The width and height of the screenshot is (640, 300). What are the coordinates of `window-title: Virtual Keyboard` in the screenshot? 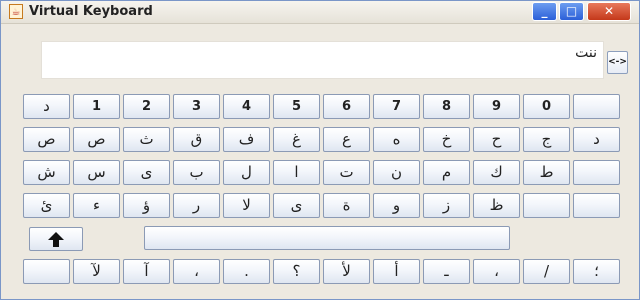 It's located at (91, 11).